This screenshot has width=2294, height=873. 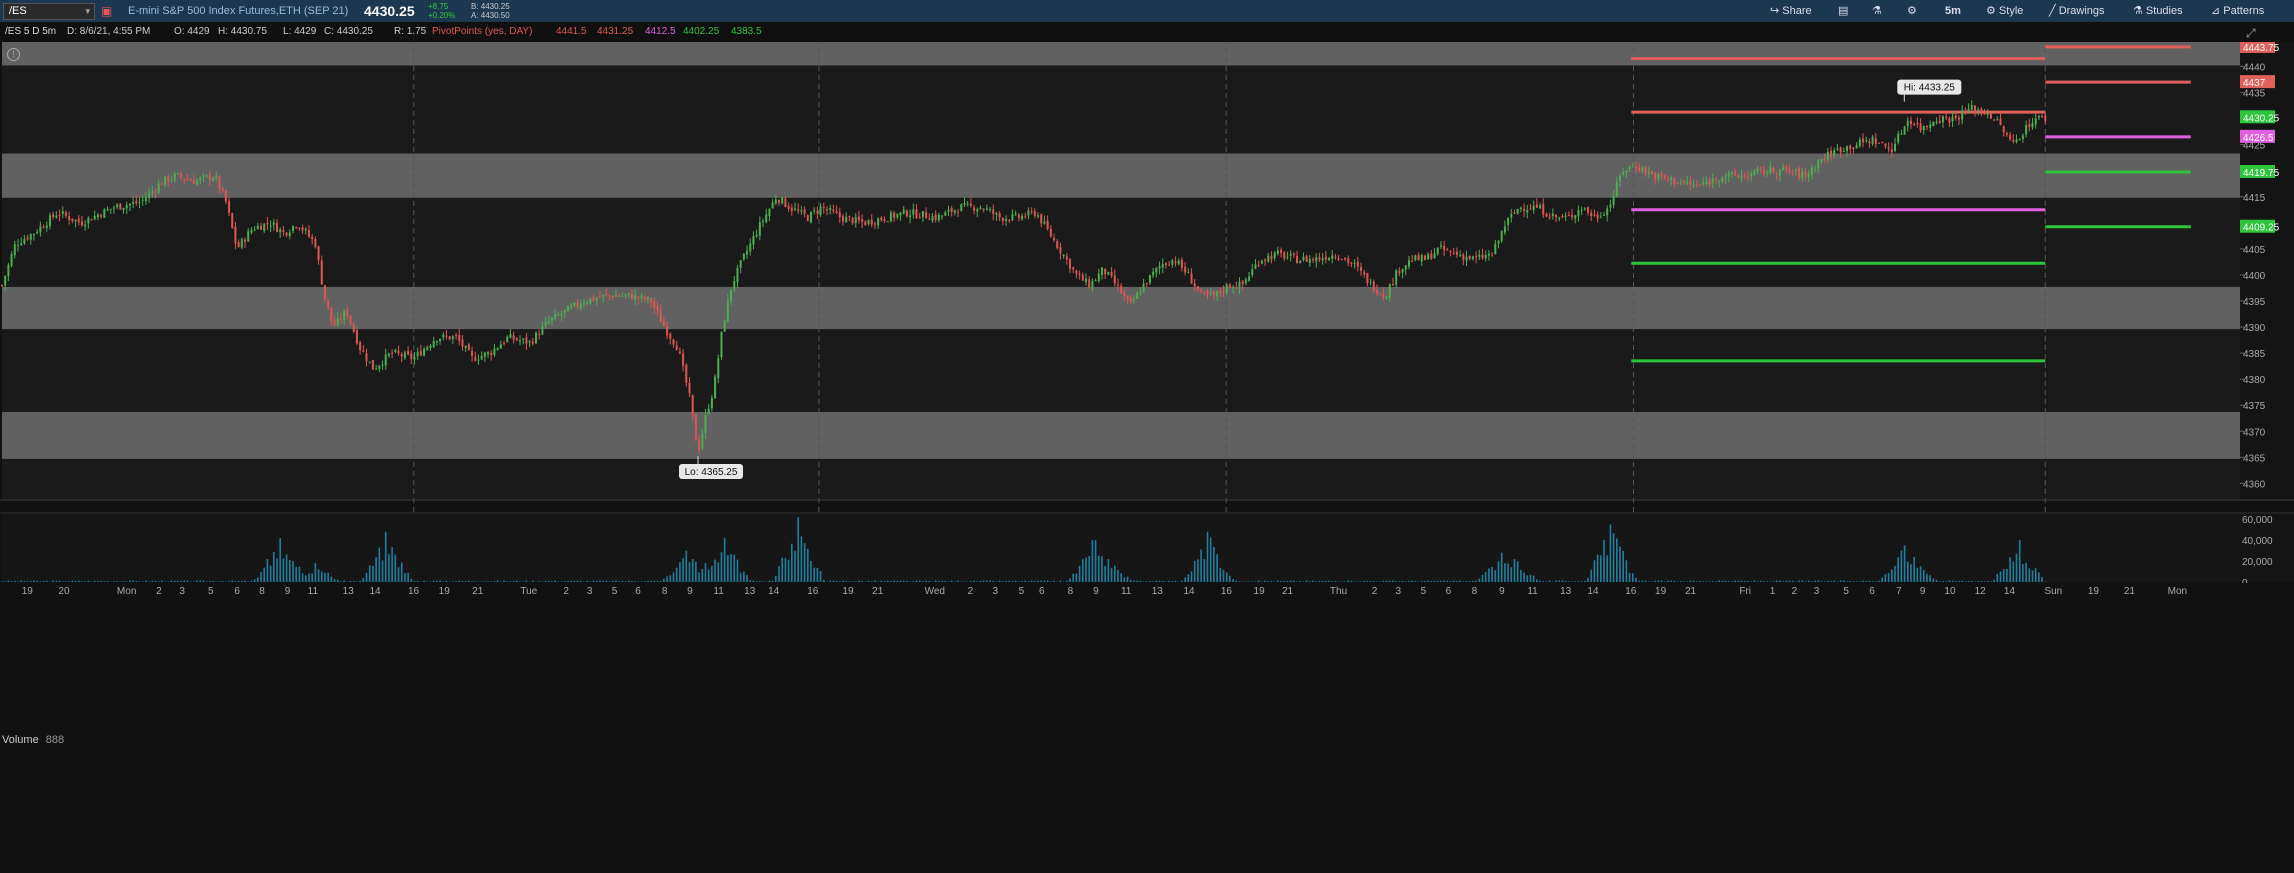 What do you see at coordinates (2261, 118) in the screenshot?
I see `price-flag-label: 4430.25` at bounding box center [2261, 118].